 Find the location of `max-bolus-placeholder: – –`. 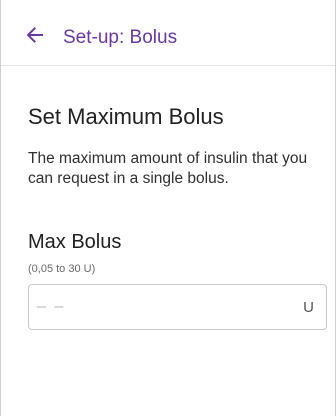

max-bolus-placeholder: – – is located at coordinates (51, 306).